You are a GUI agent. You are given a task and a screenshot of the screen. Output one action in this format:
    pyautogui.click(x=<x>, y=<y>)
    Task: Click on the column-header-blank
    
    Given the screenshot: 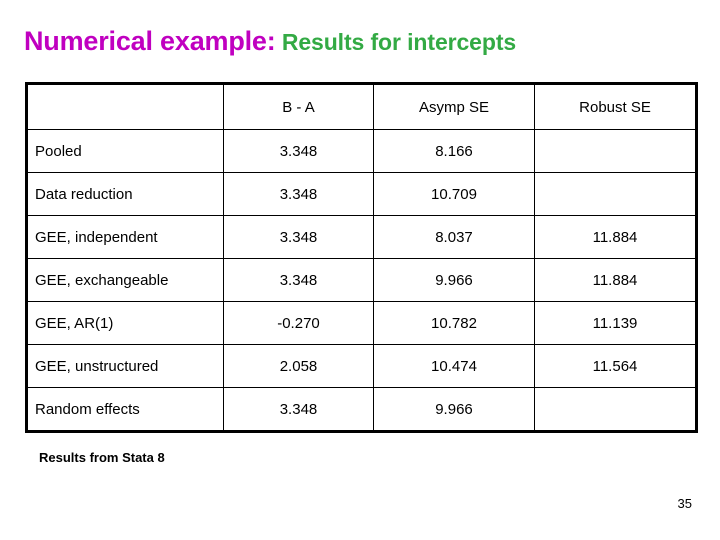 What is the action you would take?
    pyautogui.click(x=125, y=106)
    